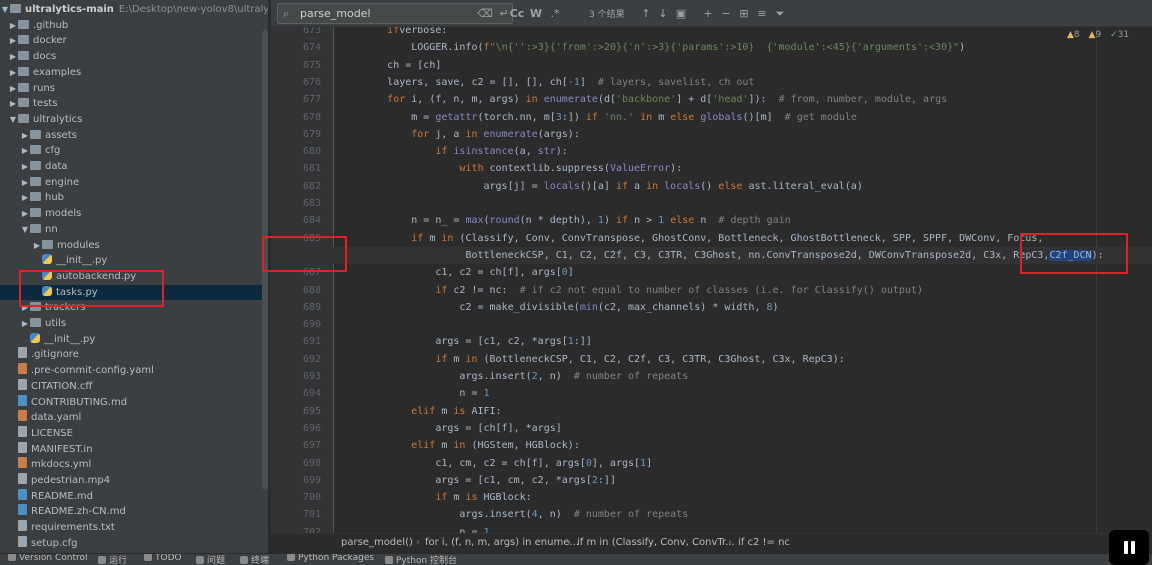 The height and width of the screenshot is (565, 1152). I want to click on breadcrumb-item: if c2 != nc, so click(764, 542).